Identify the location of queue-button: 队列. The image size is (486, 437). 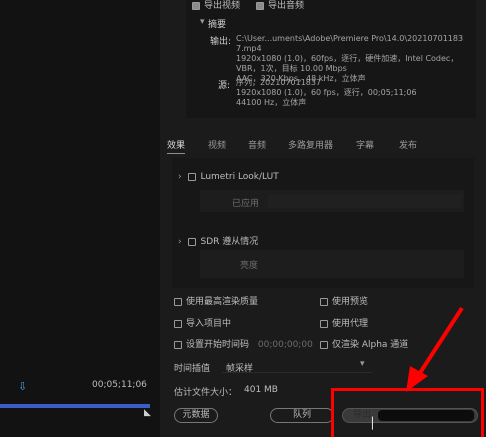
(302, 415).